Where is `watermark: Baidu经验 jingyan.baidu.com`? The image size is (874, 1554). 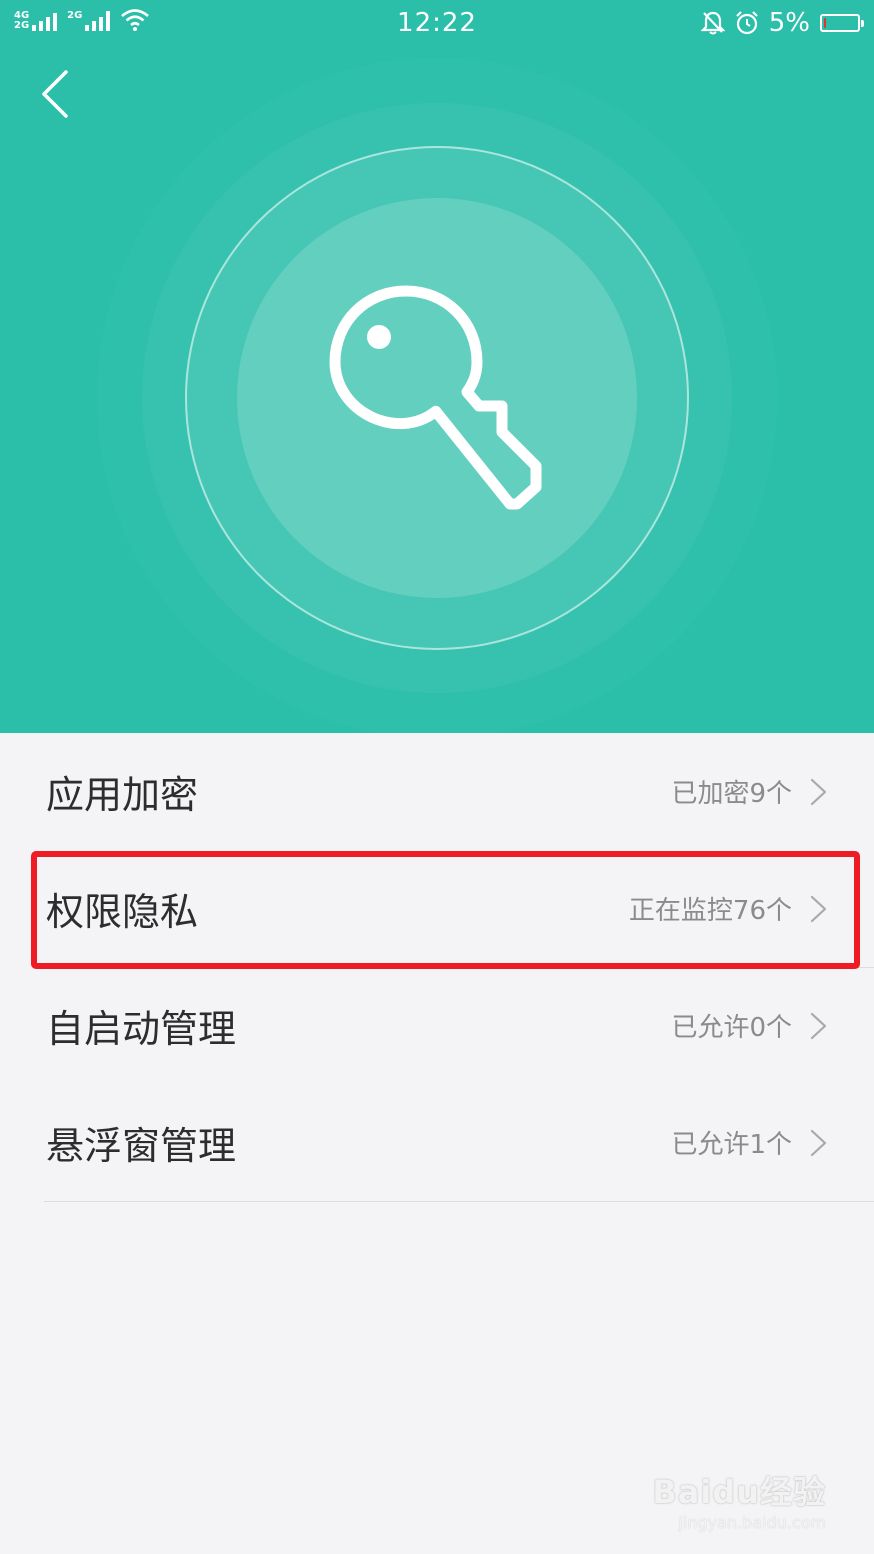
watermark: Baidu经验 jingyan.baidu.com is located at coordinates (739, 1499).